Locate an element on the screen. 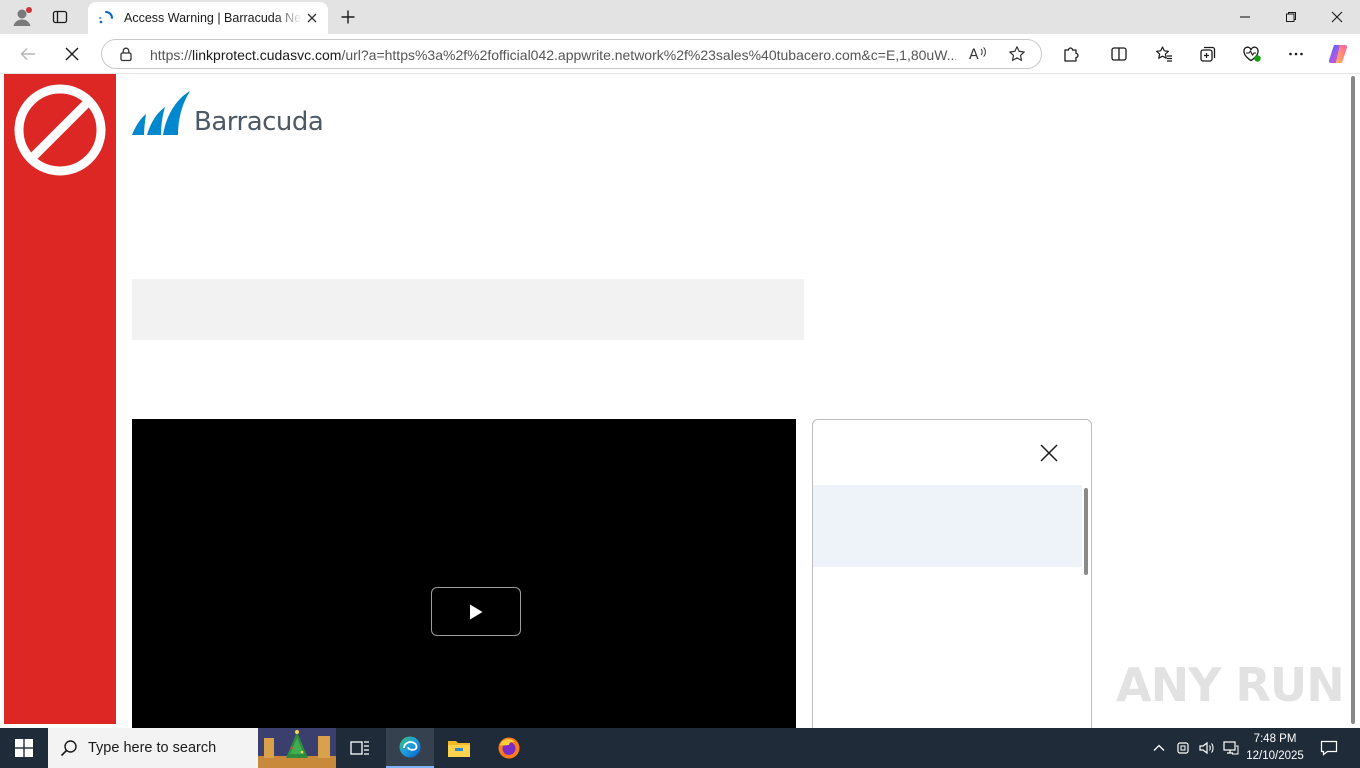 The width and height of the screenshot is (1360, 768). read-aloud-icon: A is located at coordinates (977, 55).